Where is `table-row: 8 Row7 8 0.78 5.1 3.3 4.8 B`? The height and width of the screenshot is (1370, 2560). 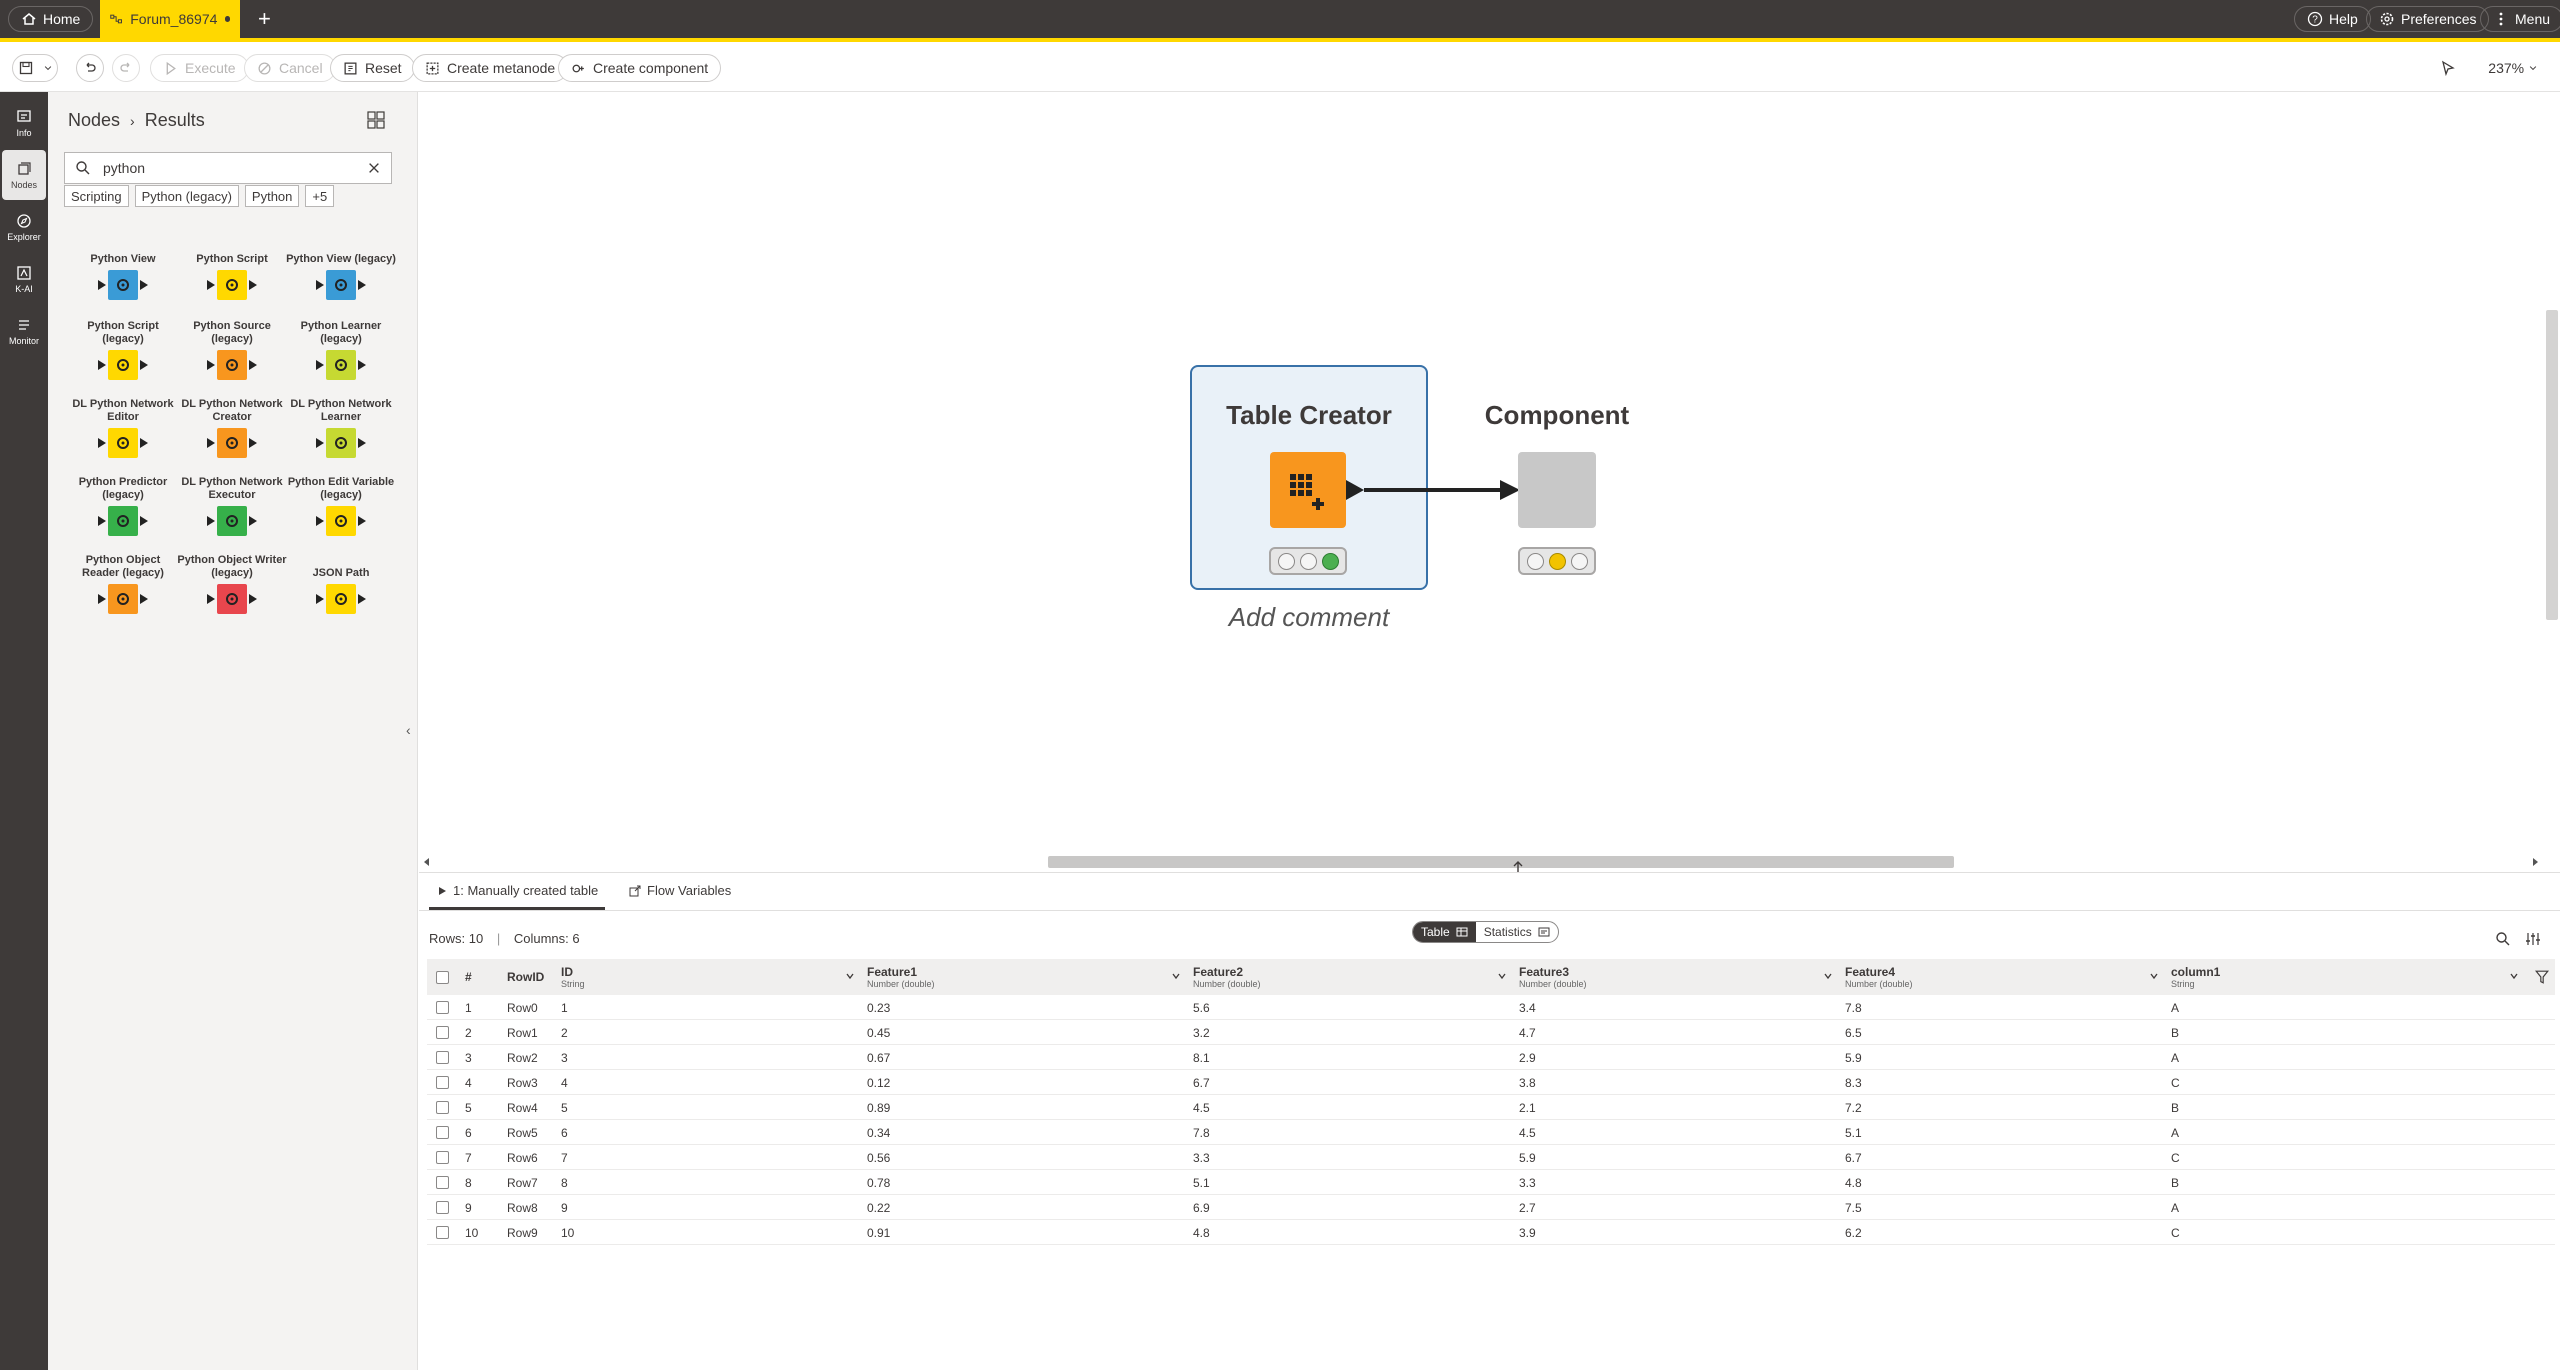 table-row: 8 Row7 8 0.78 5.1 3.3 4.8 B is located at coordinates (1491, 1182).